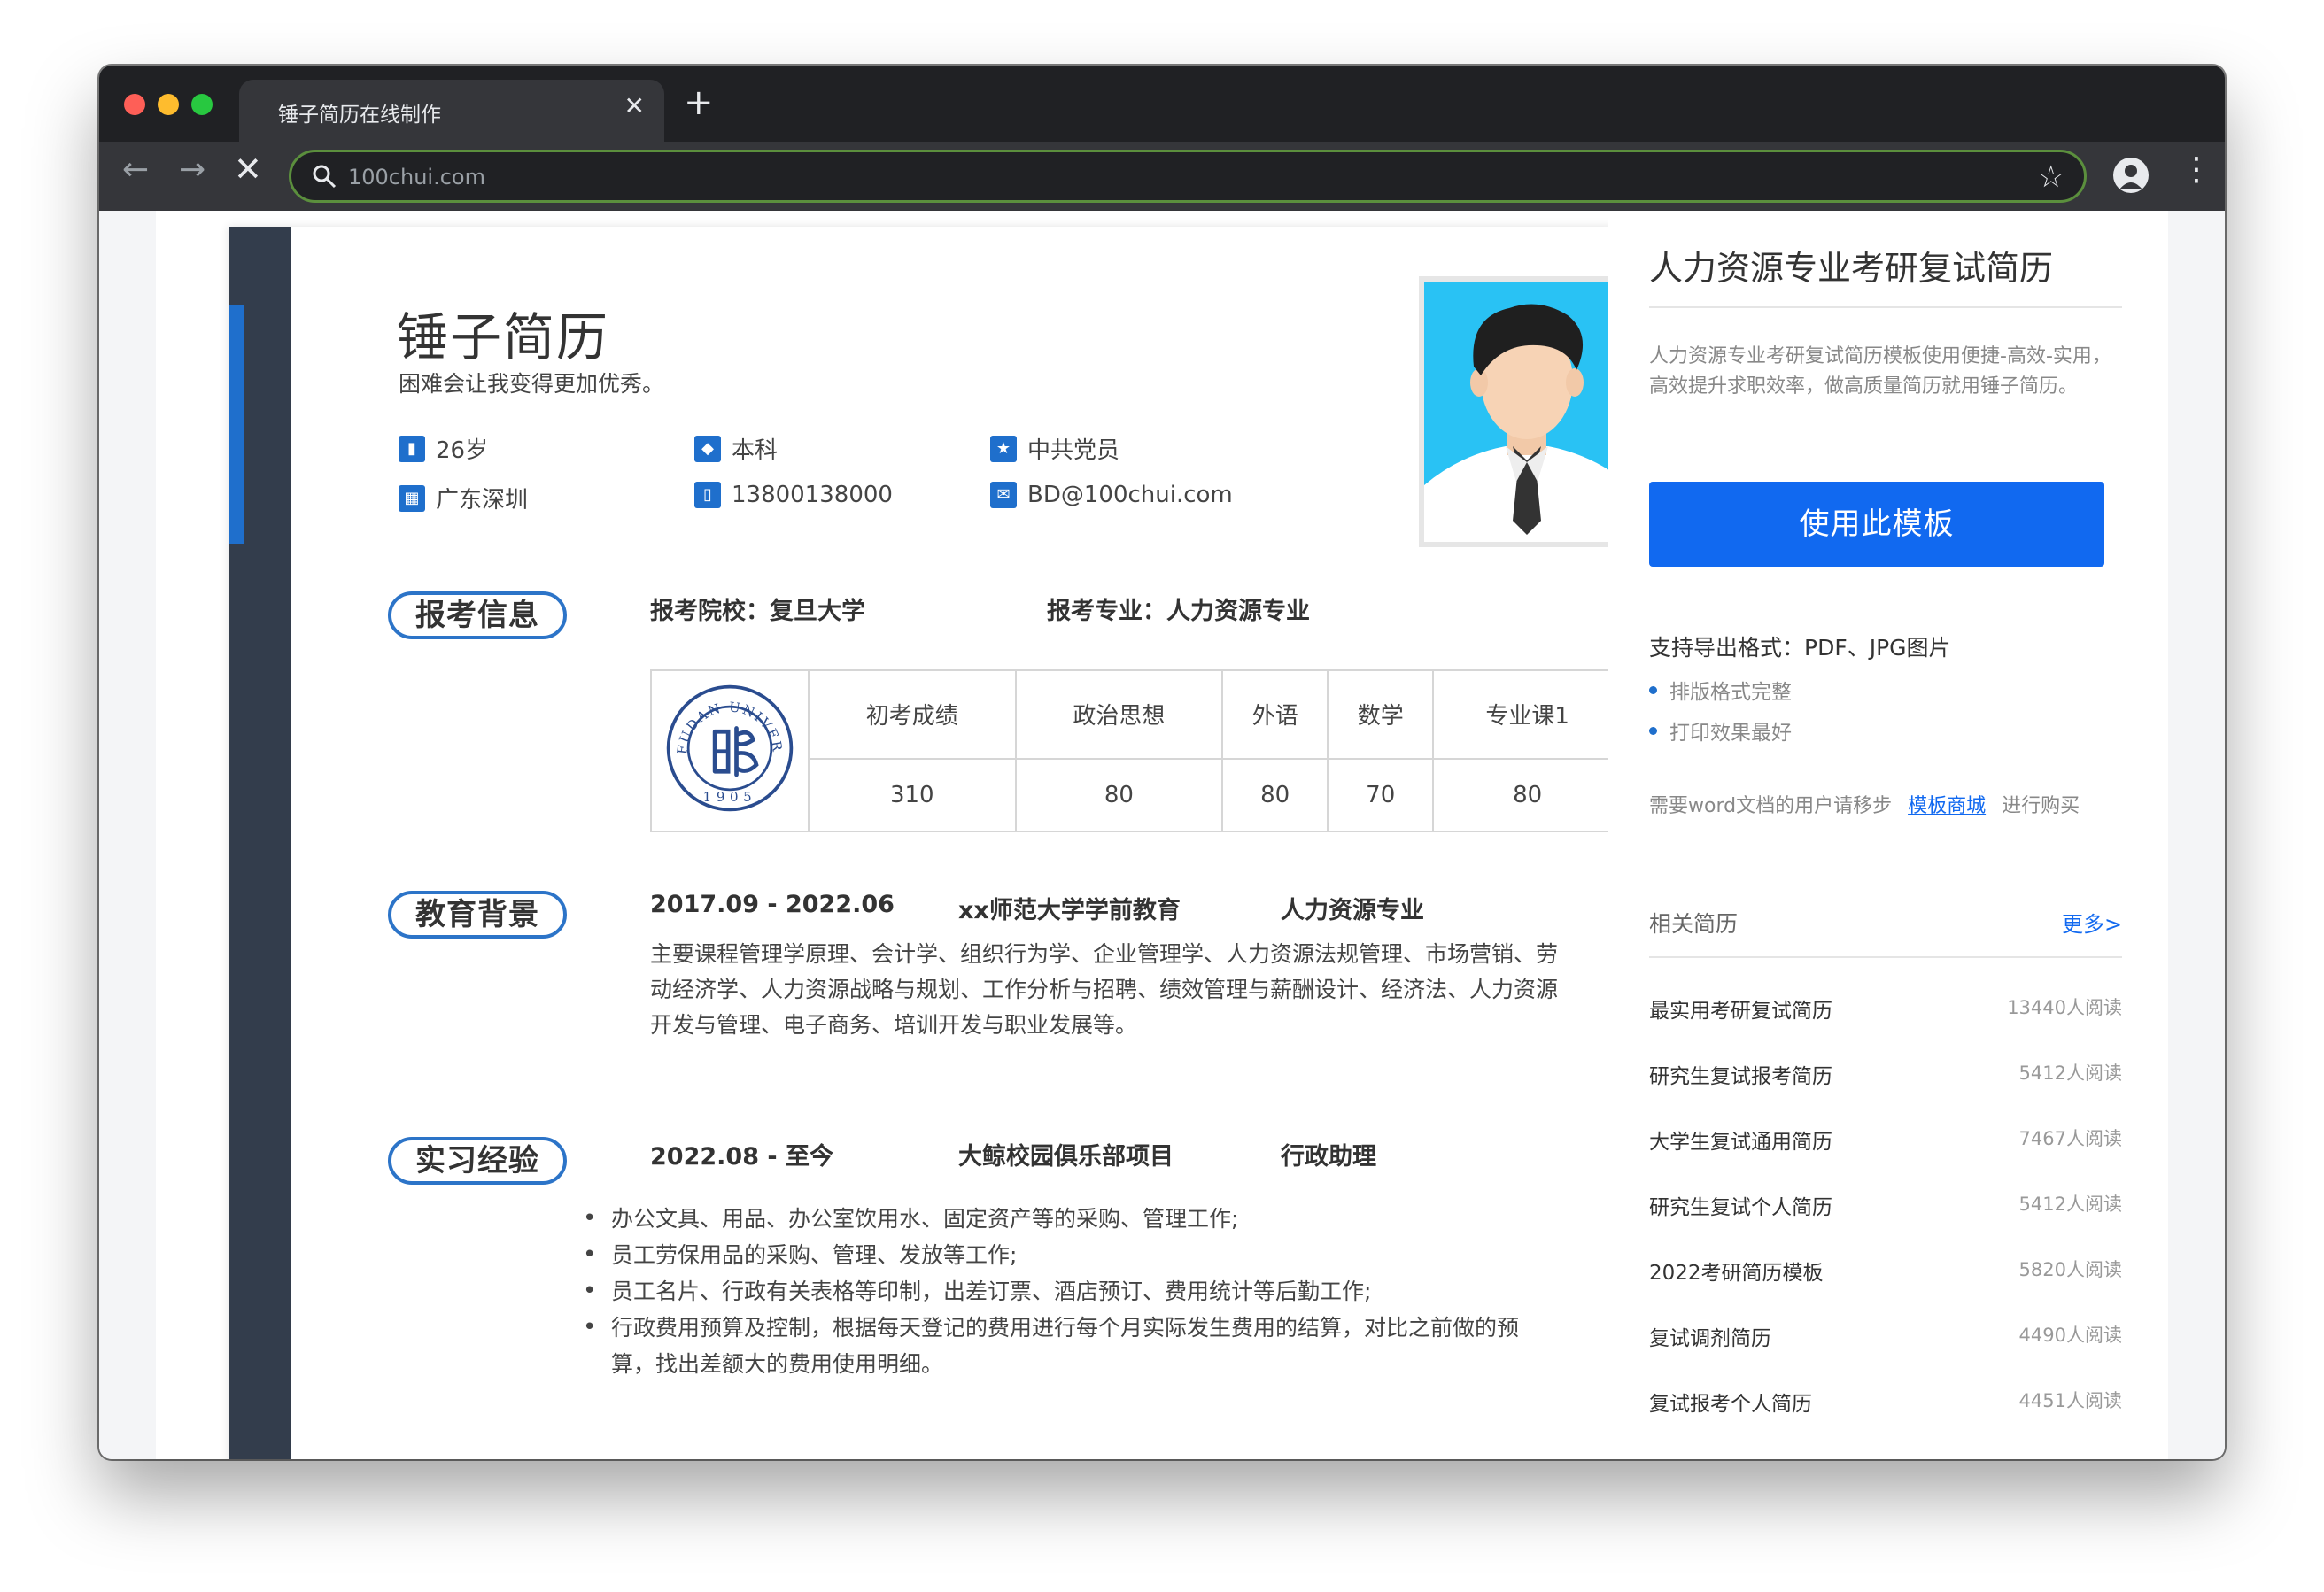 The width and height of the screenshot is (2324, 1592). I want to click on info-age: ▮ 26岁, so click(443, 448).